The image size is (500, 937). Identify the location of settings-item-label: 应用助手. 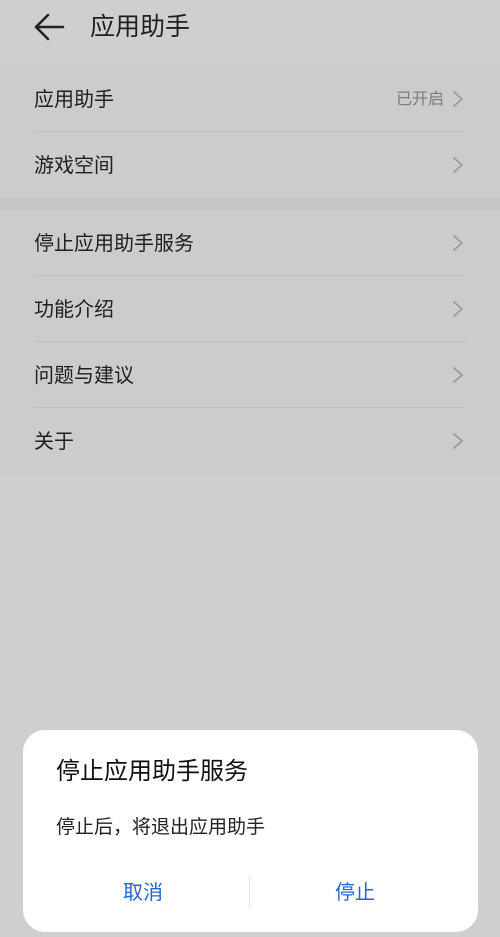
(74, 99).